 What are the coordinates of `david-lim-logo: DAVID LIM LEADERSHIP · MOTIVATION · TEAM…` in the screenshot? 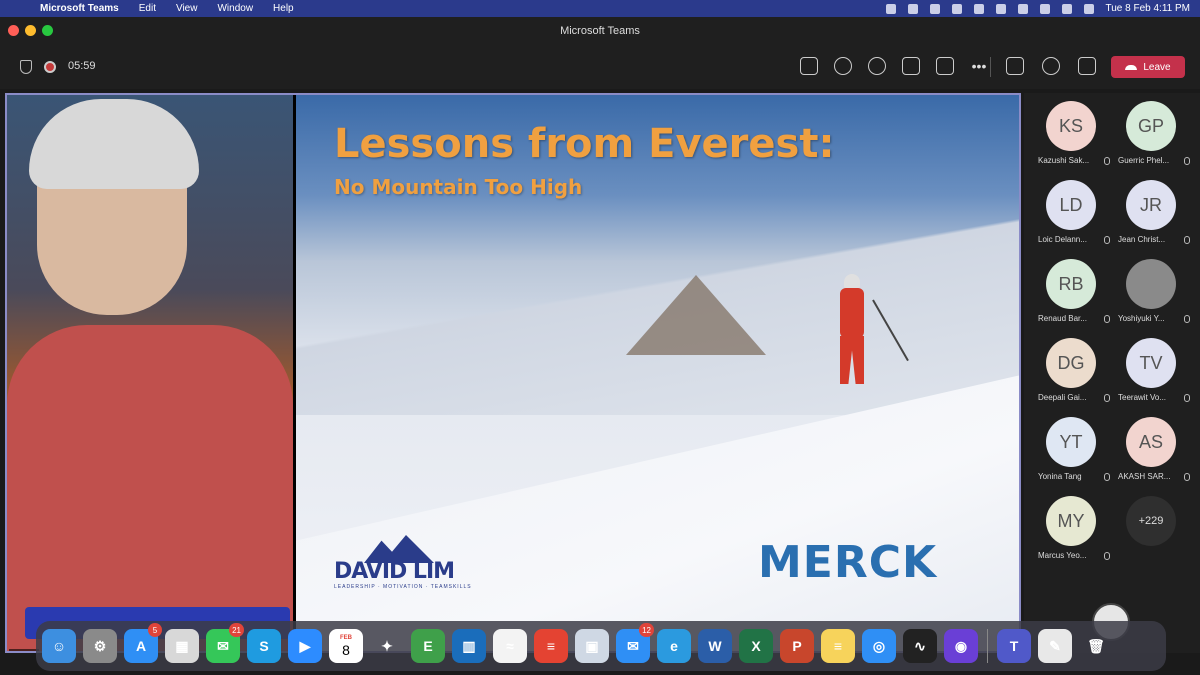 It's located at (404, 562).